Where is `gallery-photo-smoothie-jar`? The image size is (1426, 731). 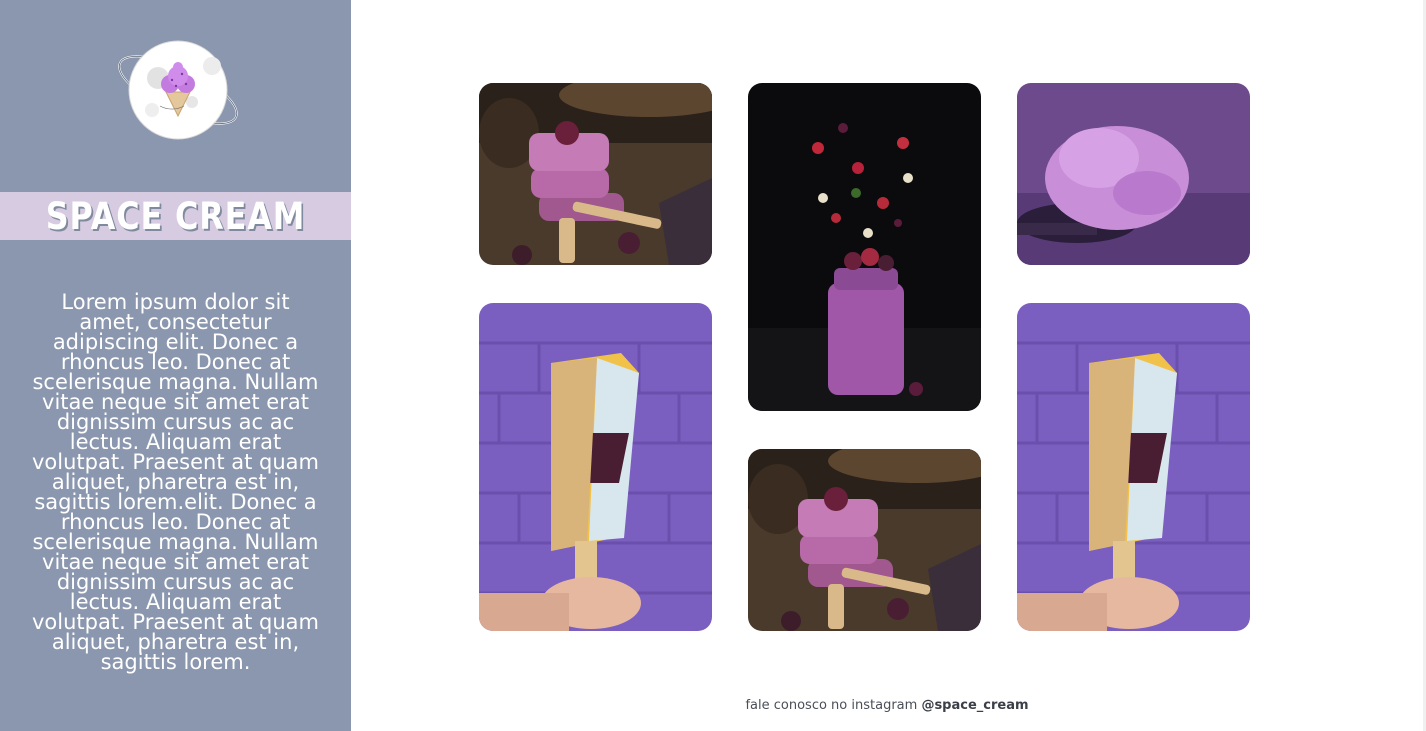 gallery-photo-smoothie-jar is located at coordinates (864, 247).